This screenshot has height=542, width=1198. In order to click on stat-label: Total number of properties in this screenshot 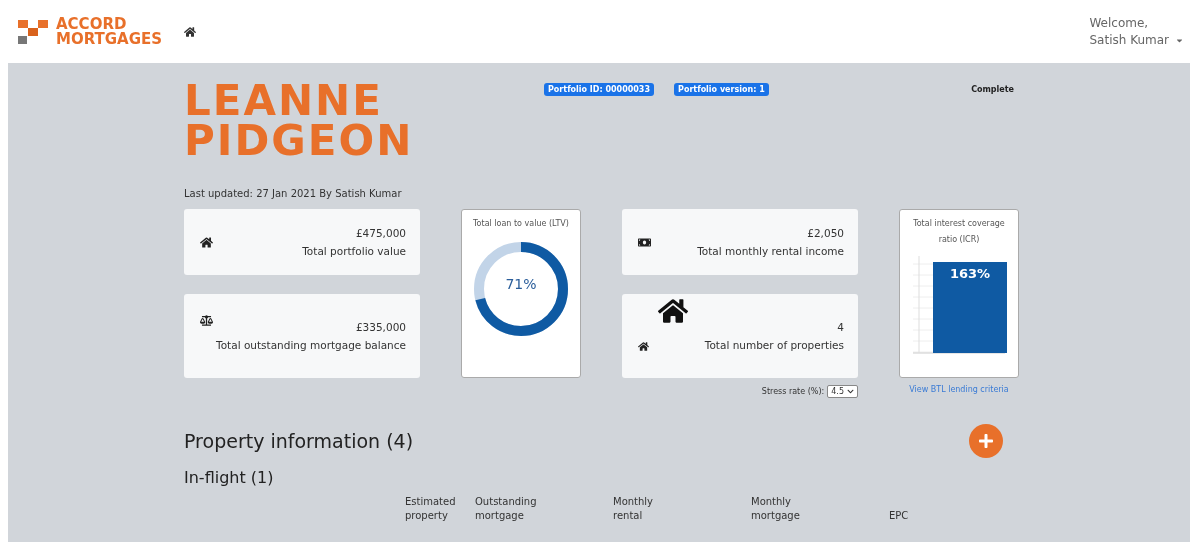, I will do `click(774, 345)`.